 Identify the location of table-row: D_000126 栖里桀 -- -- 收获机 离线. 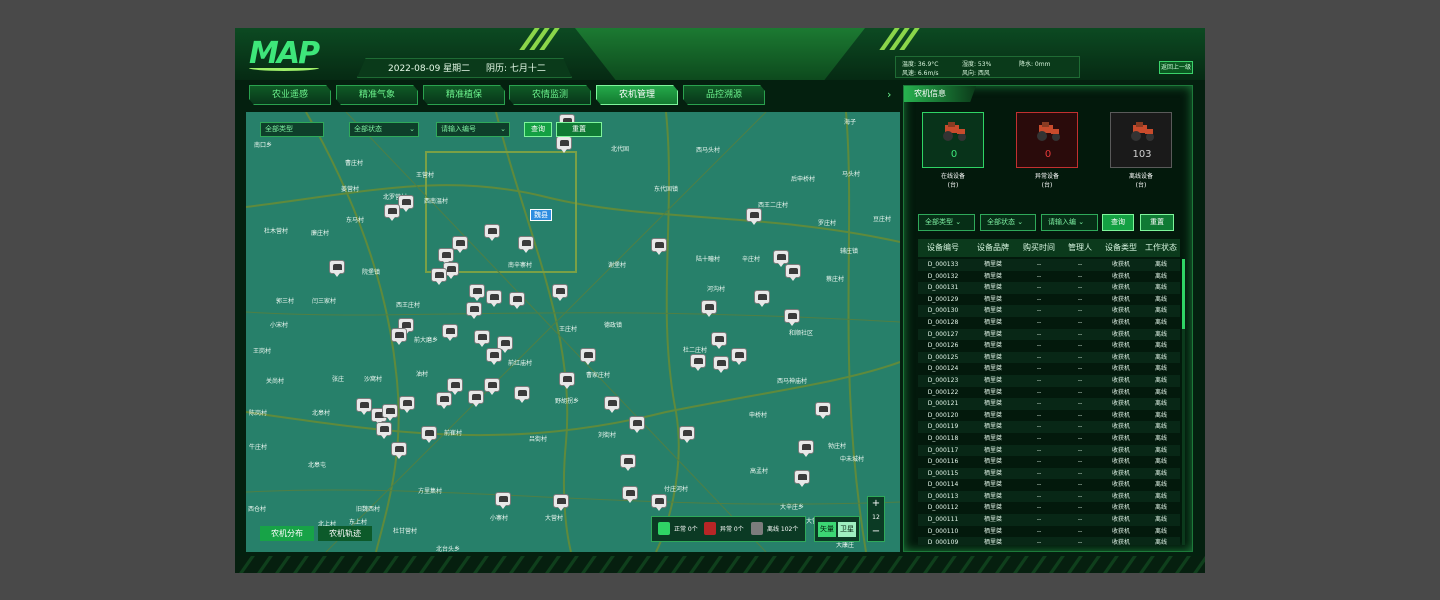
(1049, 346).